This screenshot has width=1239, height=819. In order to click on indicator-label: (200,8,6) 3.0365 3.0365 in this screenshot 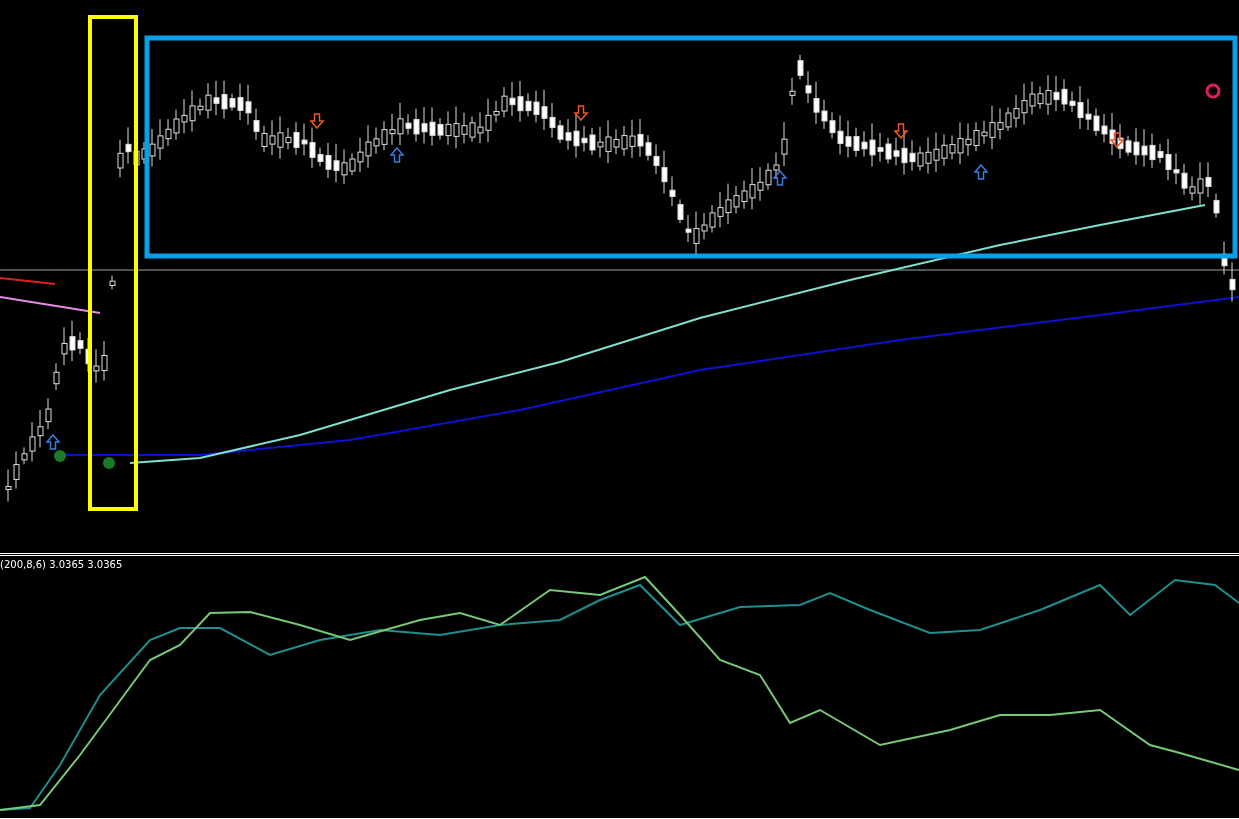, I will do `click(61, 564)`.